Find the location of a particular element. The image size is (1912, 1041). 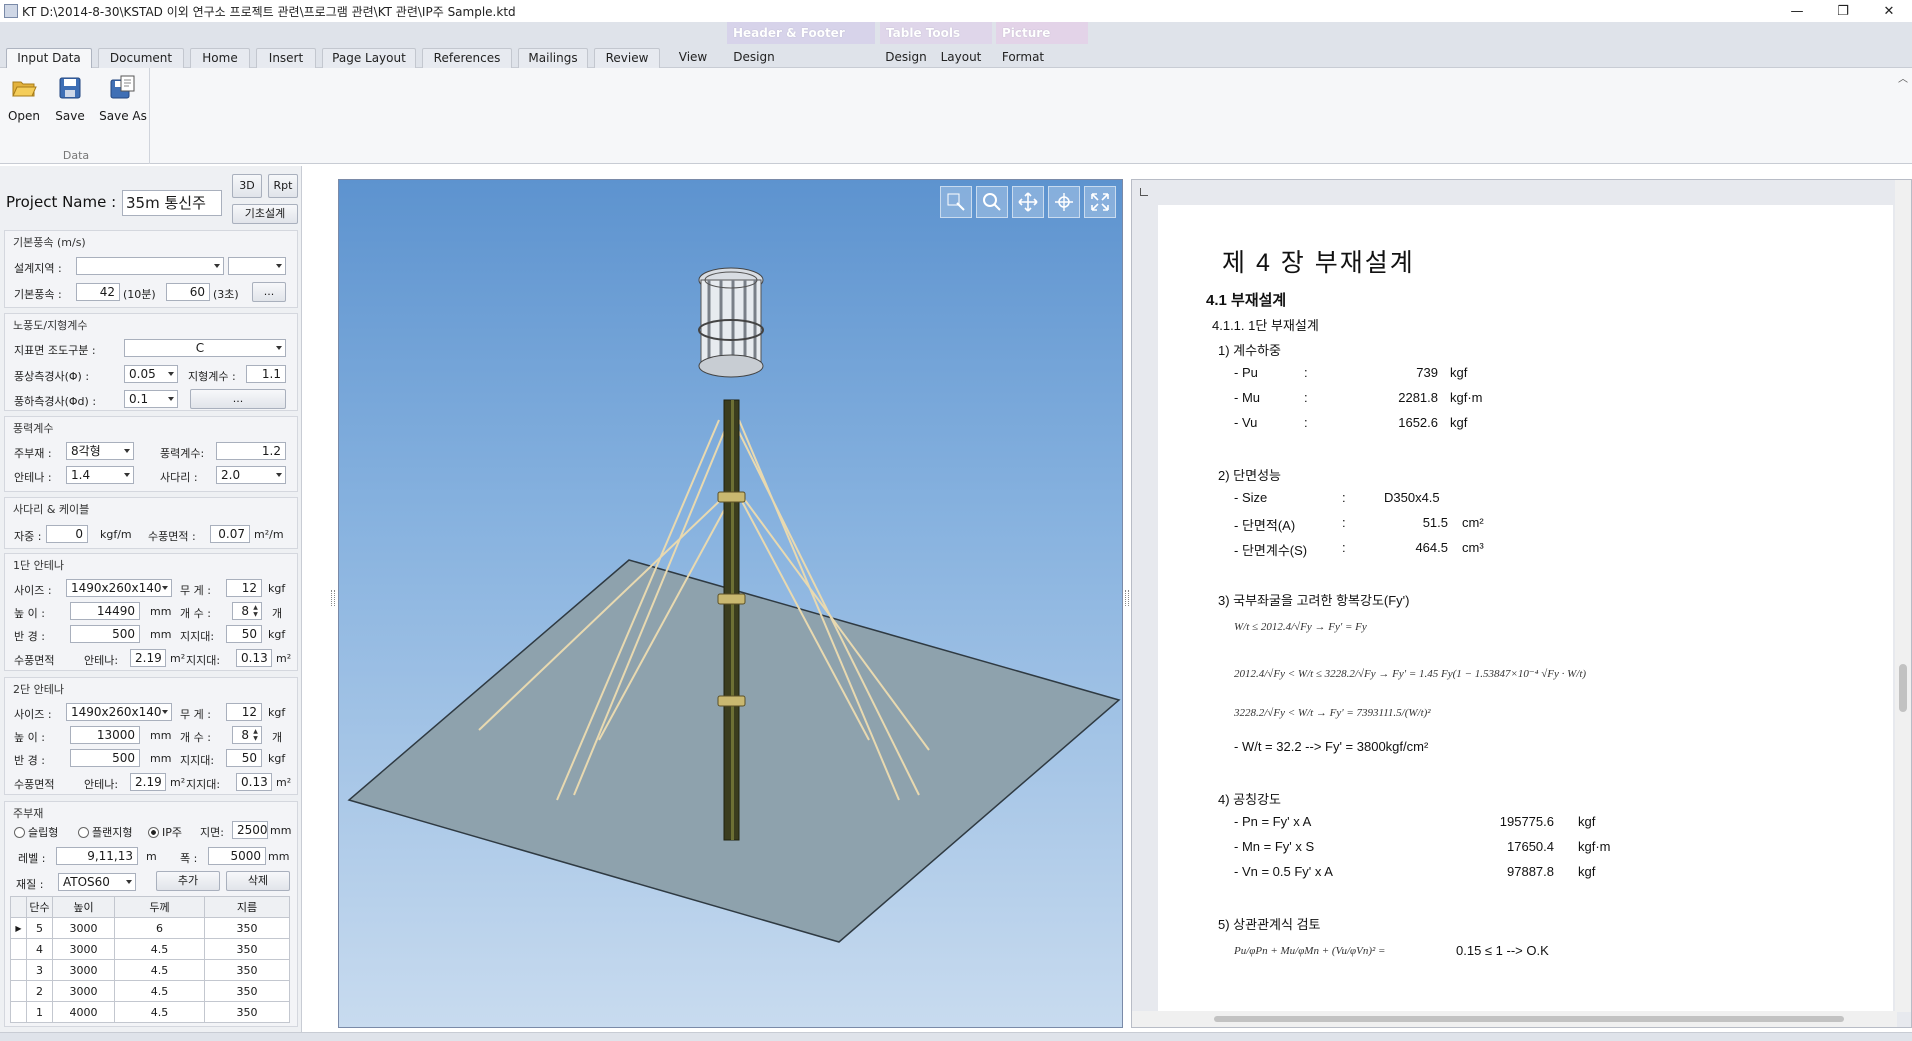

ribbon-collapse-icon: ︿ is located at coordinates (1903, 77).